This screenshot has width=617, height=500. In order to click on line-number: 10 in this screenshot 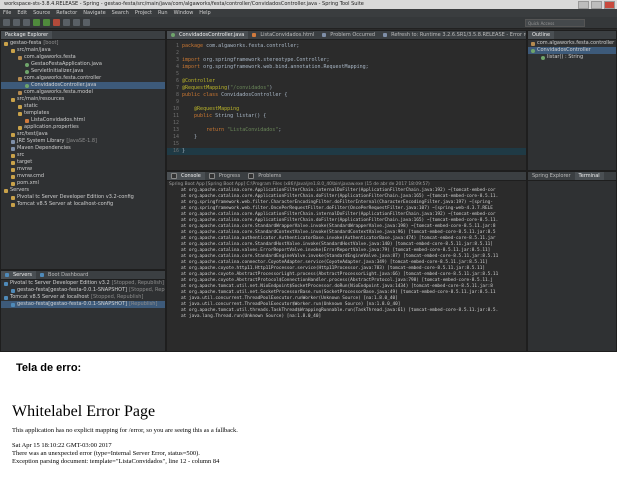, I will do `click(175, 109)`.